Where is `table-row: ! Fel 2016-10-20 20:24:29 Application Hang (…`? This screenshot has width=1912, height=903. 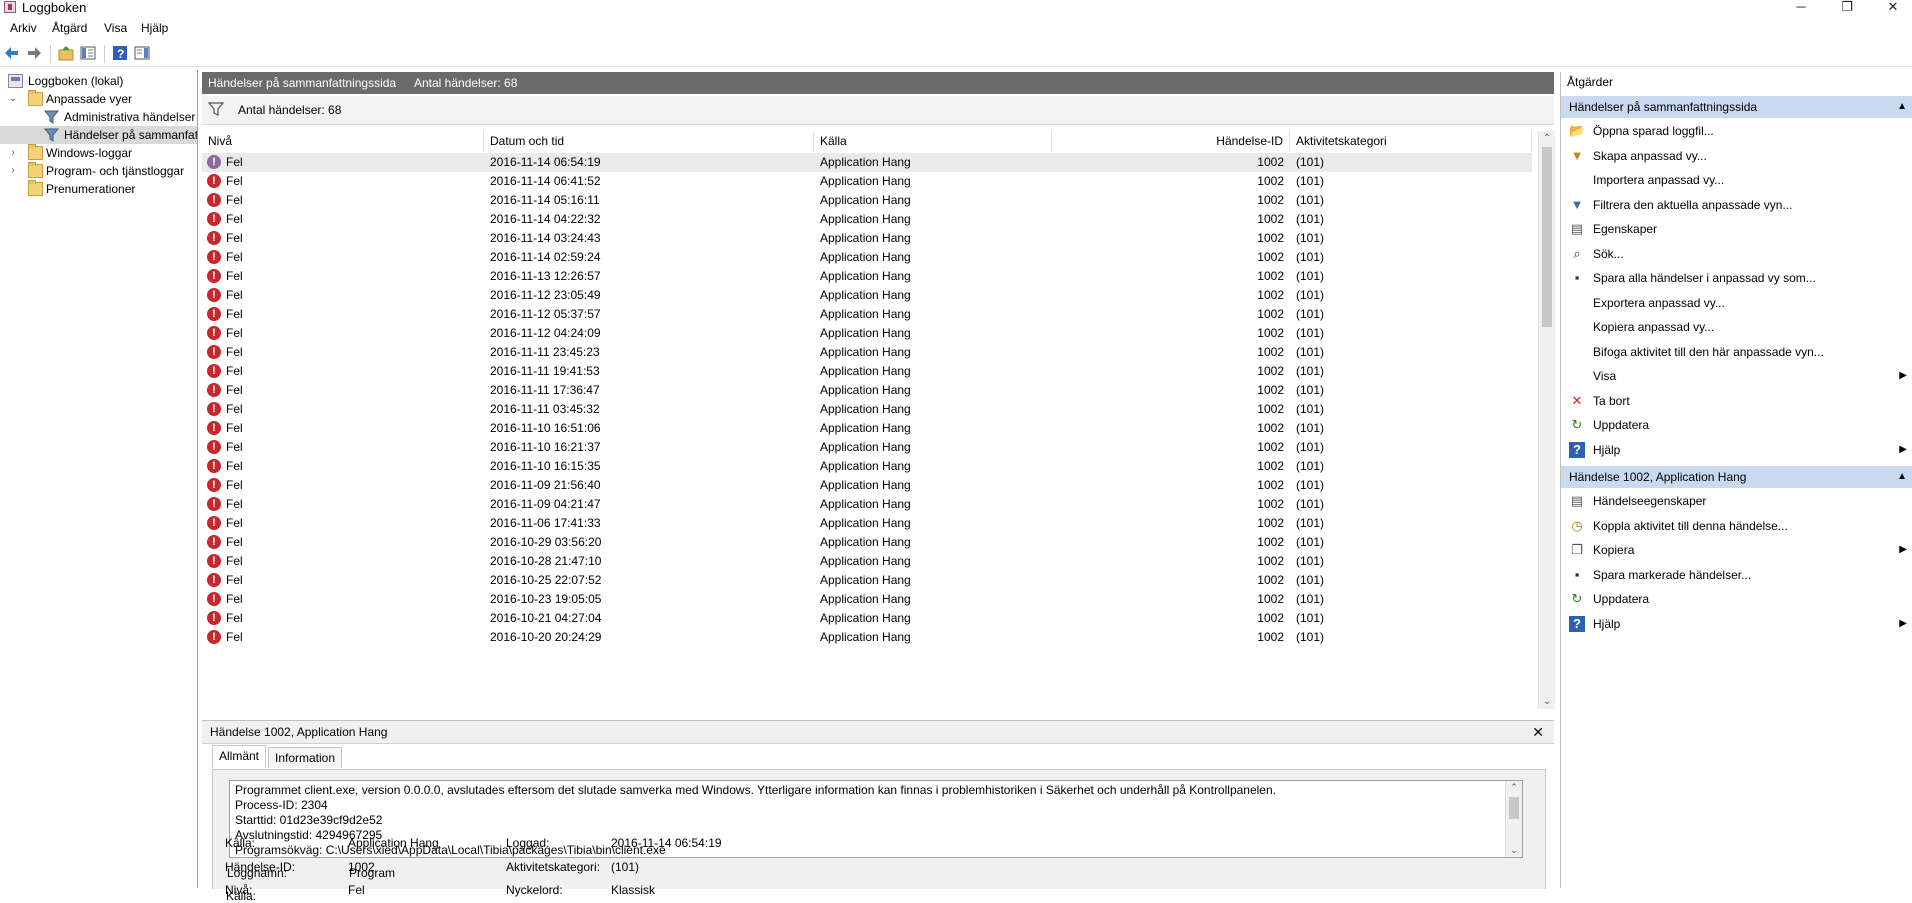
table-row: ! Fel 2016-10-20 20:24:29 Application Hang (… is located at coordinates (867, 637).